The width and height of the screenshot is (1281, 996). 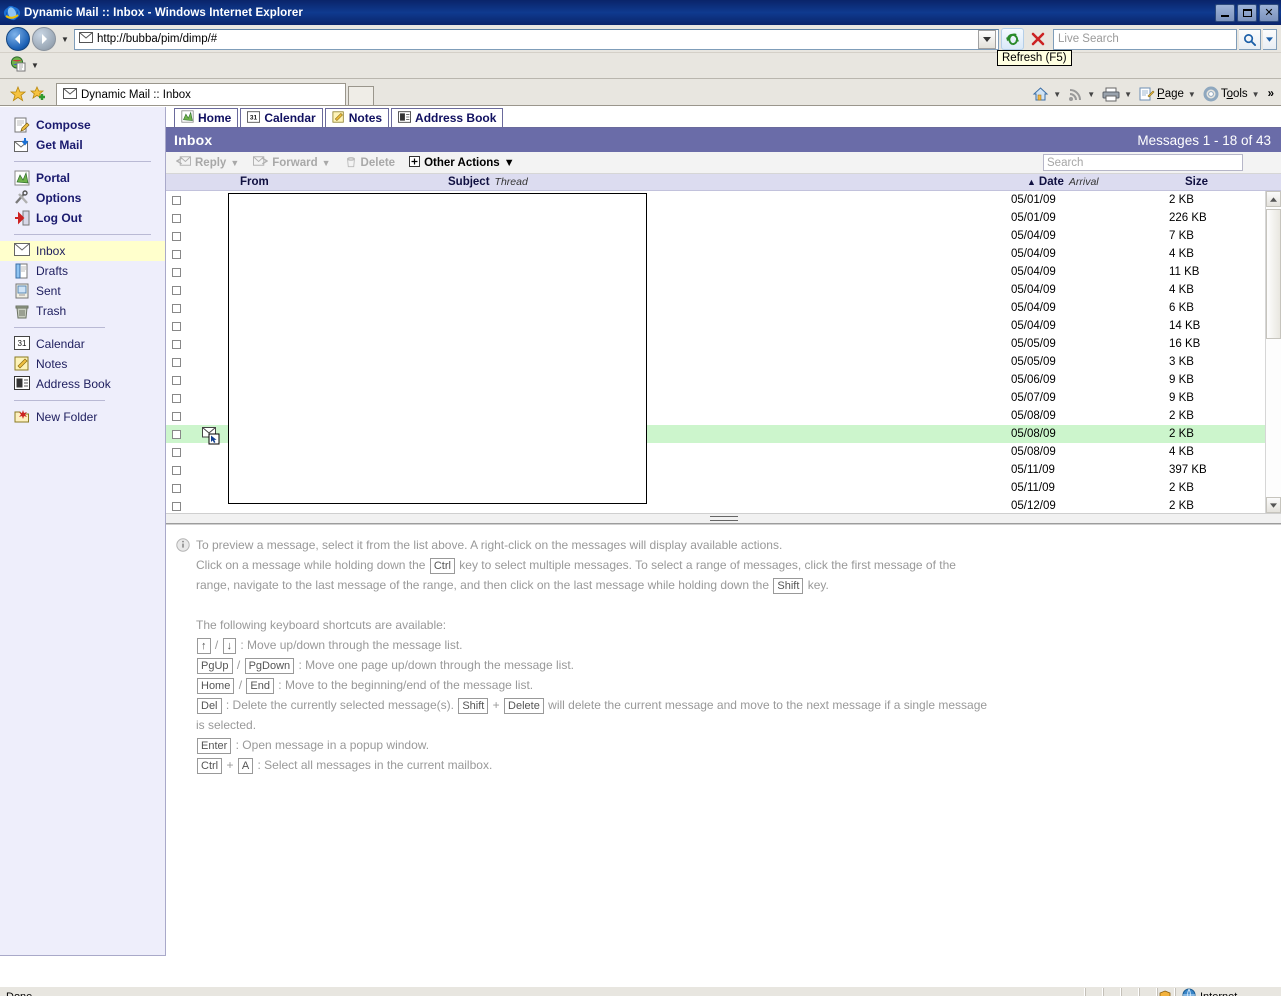 What do you see at coordinates (292, 162) in the screenshot?
I see `forward-button: Forward ▼` at bounding box center [292, 162].